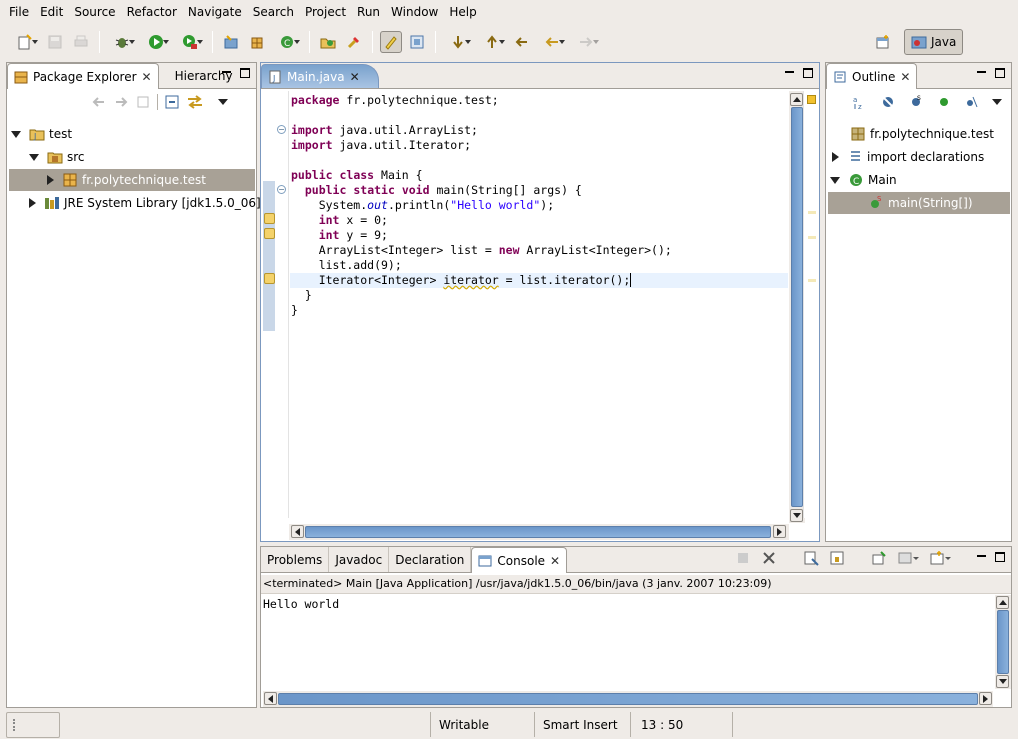 The width and height of the screenshot is (1018, 739). What do you see at coordinates (430, 559) in the screenshot?
I see `tab-declaration: Declaration` at bounding box center [430, 559].